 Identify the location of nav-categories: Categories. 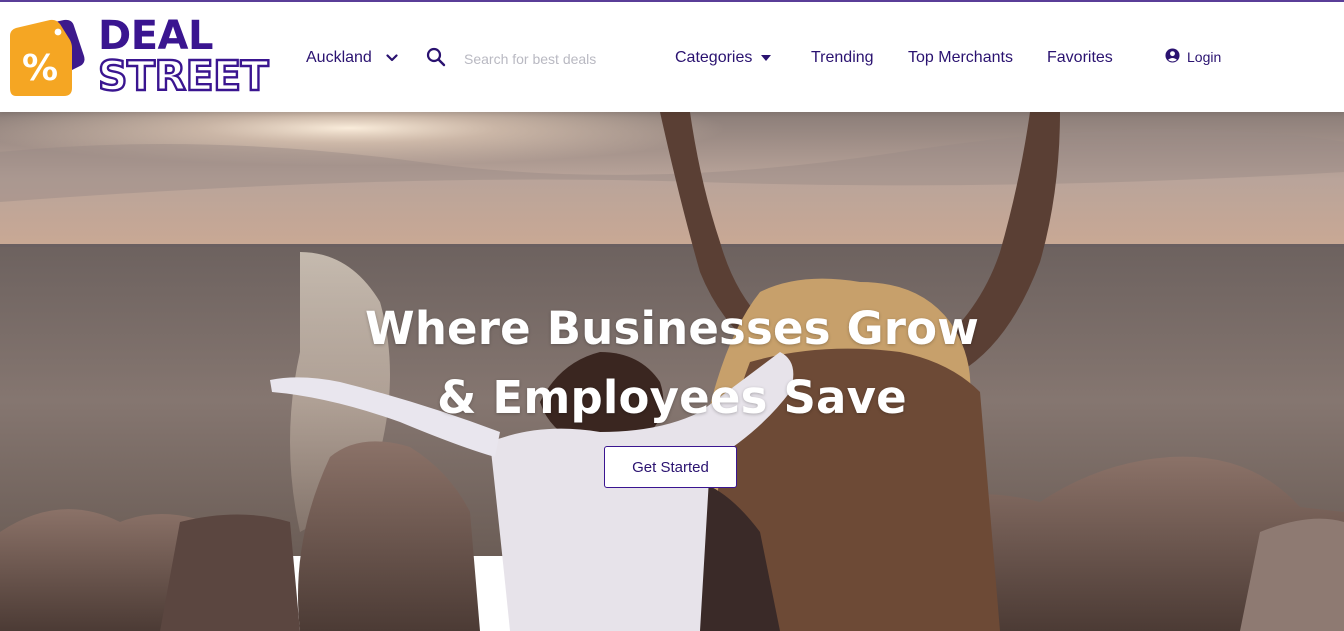
(723, 58).